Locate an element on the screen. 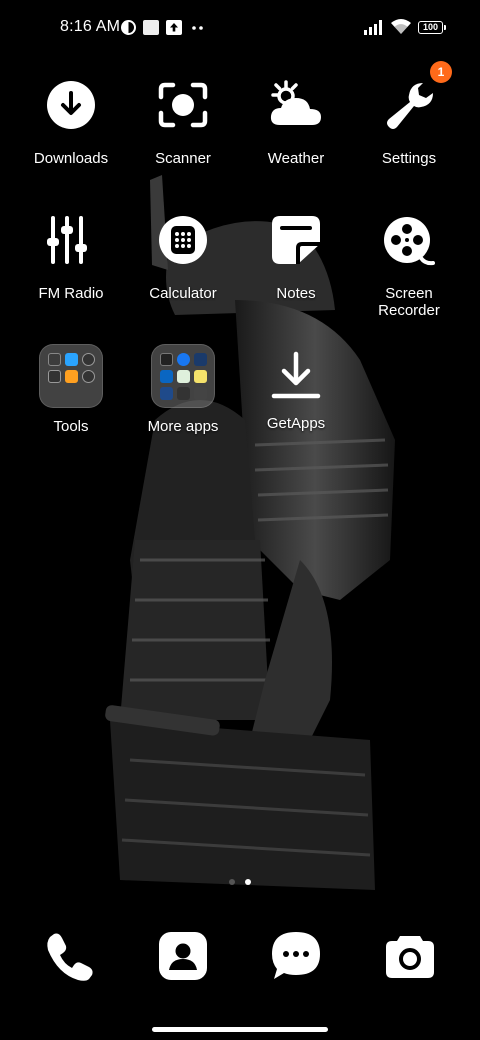 Image resolution: width=480 pixels, height=1040 pixels. camera-icon is located at coordinates (410, 956).